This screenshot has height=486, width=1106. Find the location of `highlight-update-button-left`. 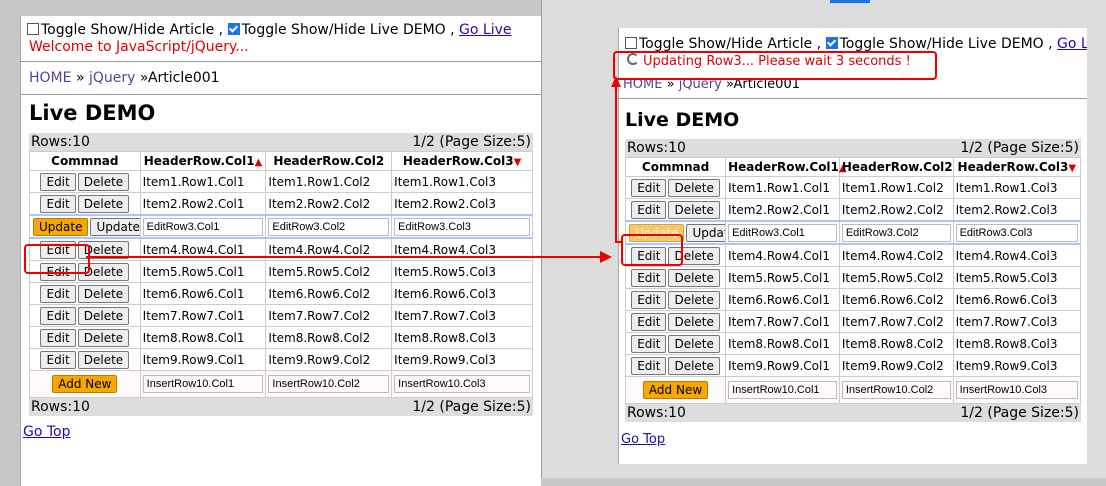

highlight-update-button-left is located at coordinates (57, 259).